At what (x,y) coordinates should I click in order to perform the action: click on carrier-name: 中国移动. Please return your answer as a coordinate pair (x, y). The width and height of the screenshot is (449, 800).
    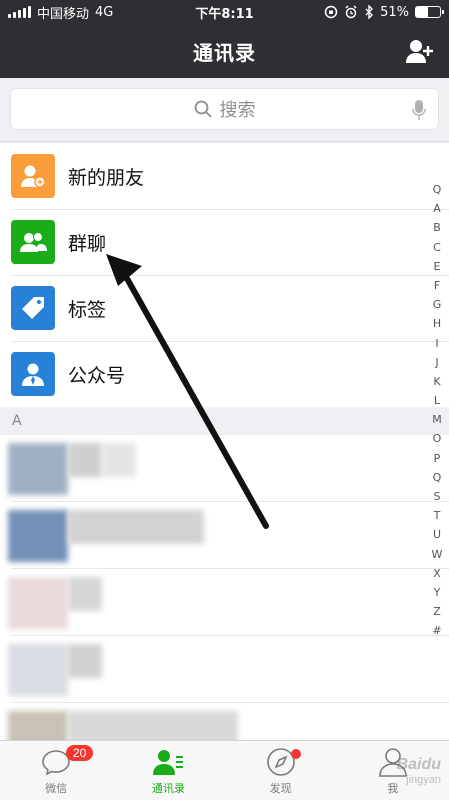
    Looking at the image, I should click on (63, 14).